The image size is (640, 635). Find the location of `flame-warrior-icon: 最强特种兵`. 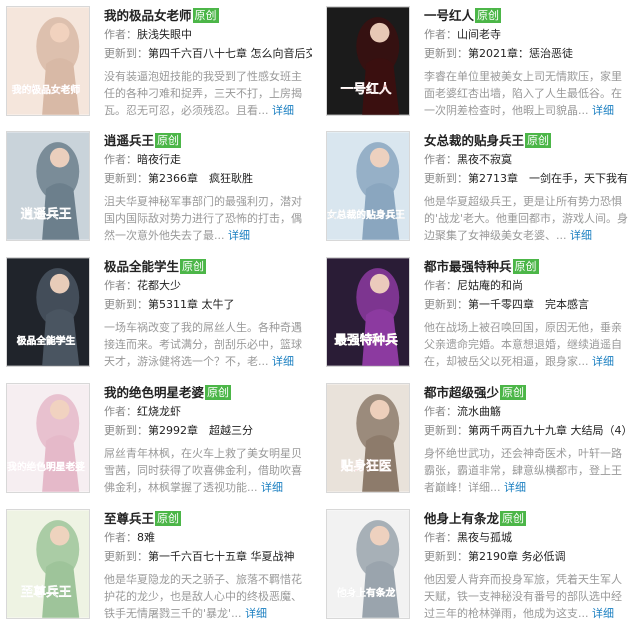

flame-warrior-icon: 最强特种兵 is located at coordinates (368, 312).